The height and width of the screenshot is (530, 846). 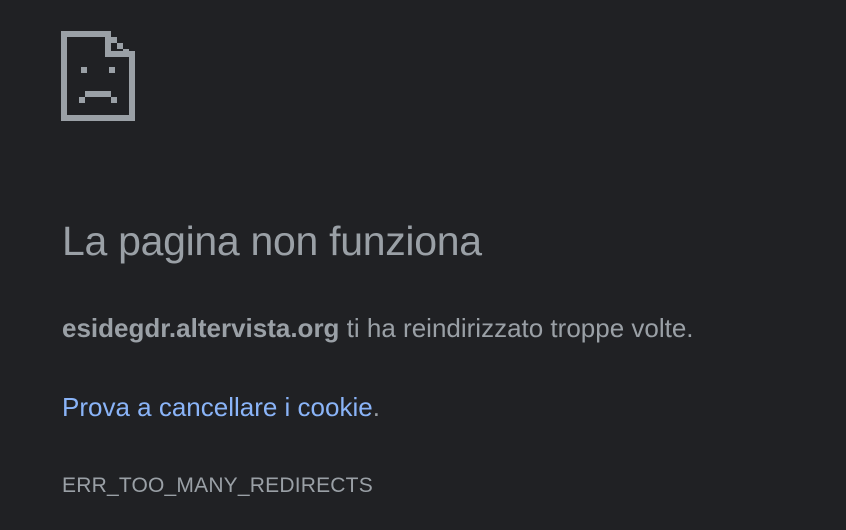 What do you see at coordinates (272, 241) in the screenshot?
I see `error-title: La pagina non funziona` at bounding box center [272, 241].